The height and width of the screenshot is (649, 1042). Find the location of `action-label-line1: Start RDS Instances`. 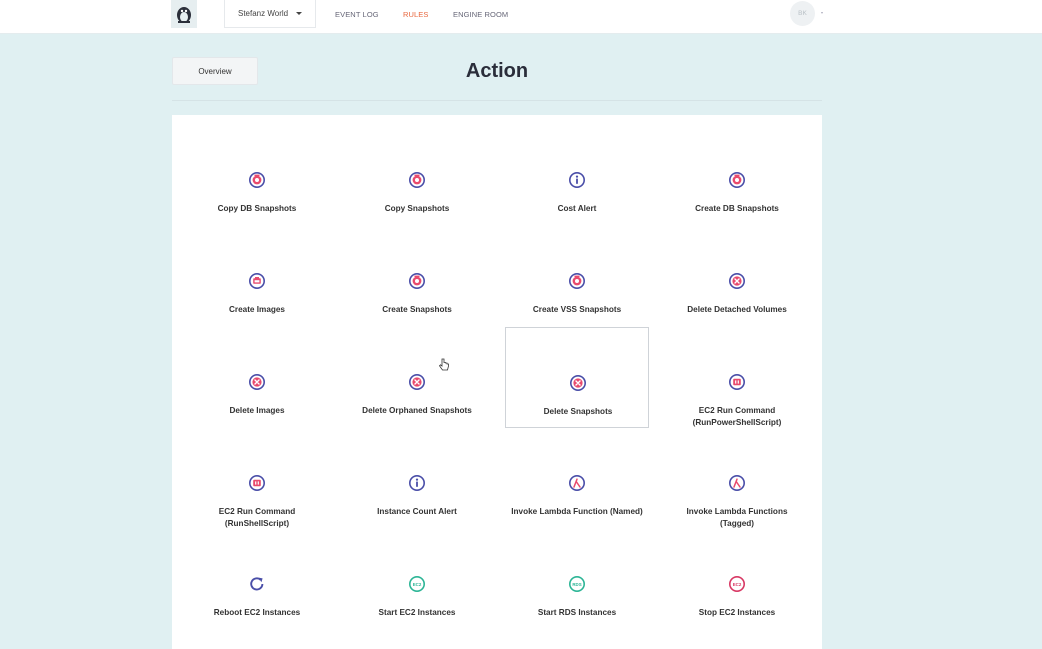

action-label-line1: Start RDS Instances is located at coordinates (577, 612).